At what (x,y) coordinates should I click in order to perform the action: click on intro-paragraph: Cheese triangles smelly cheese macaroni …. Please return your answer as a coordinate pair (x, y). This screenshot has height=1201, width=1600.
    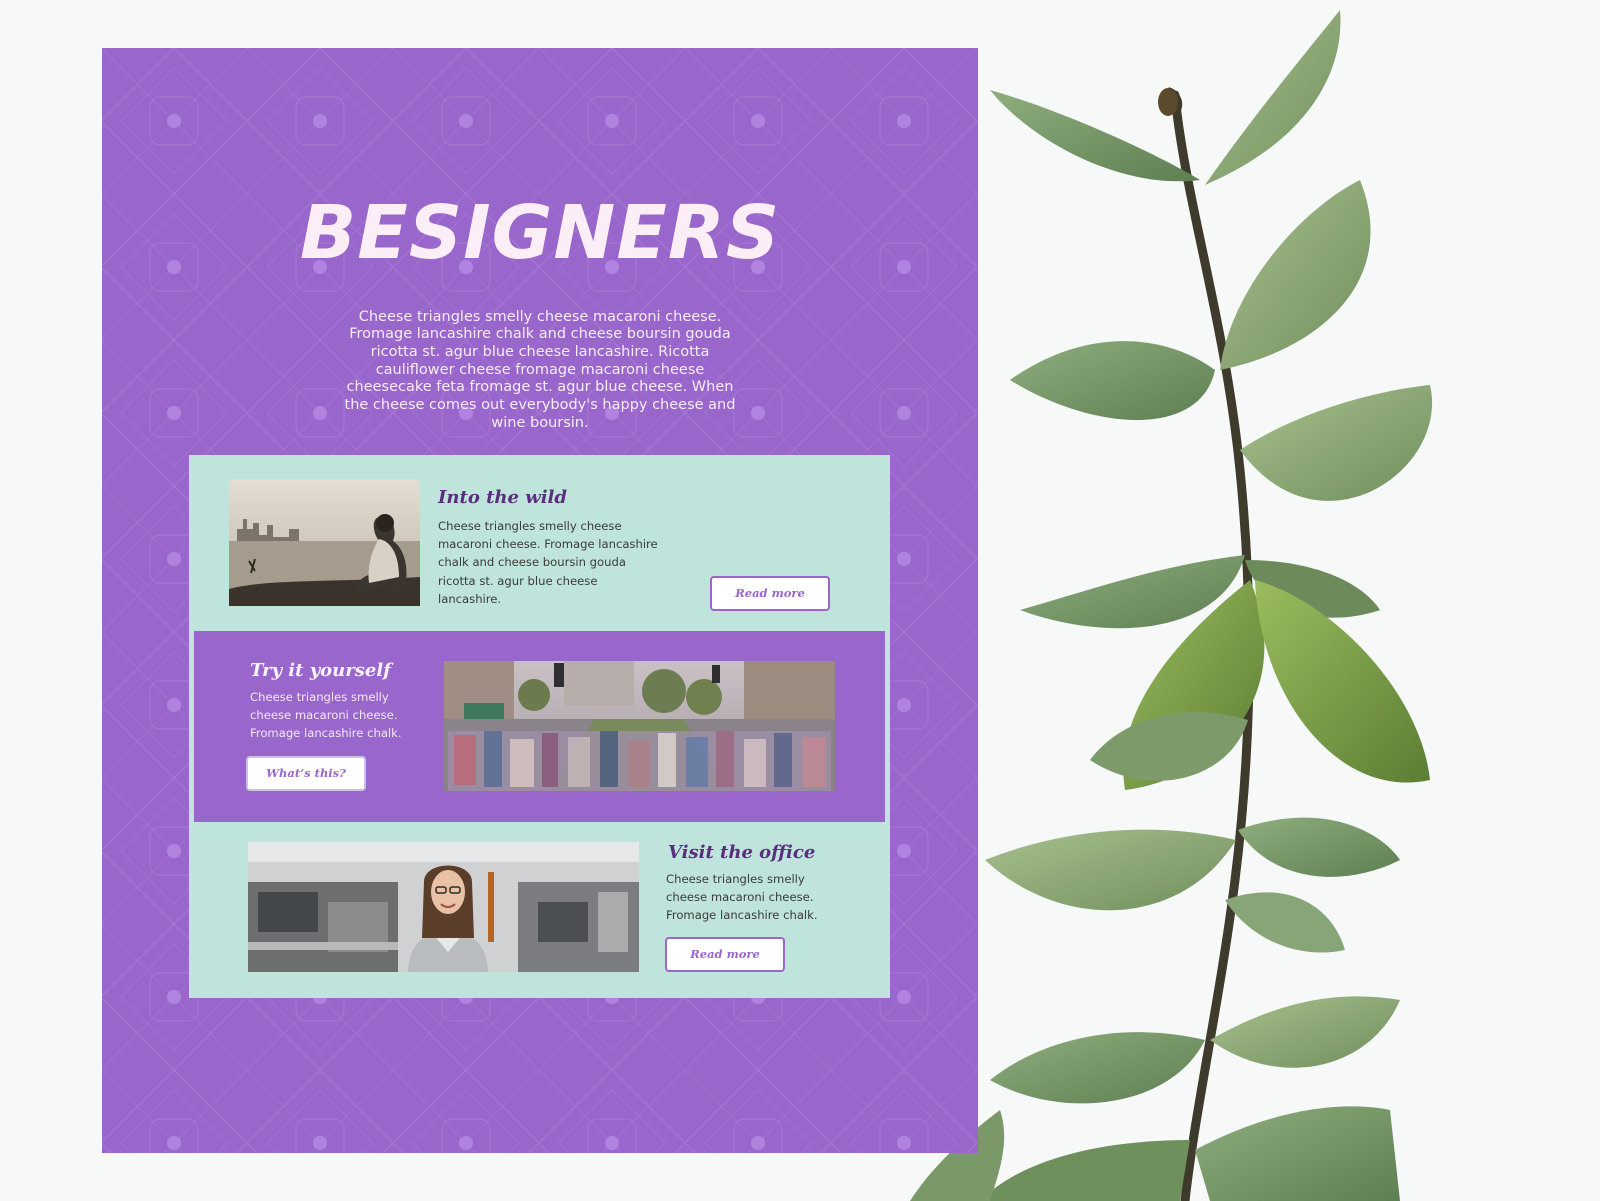
    Looking at the image, I should click on (540, 369).